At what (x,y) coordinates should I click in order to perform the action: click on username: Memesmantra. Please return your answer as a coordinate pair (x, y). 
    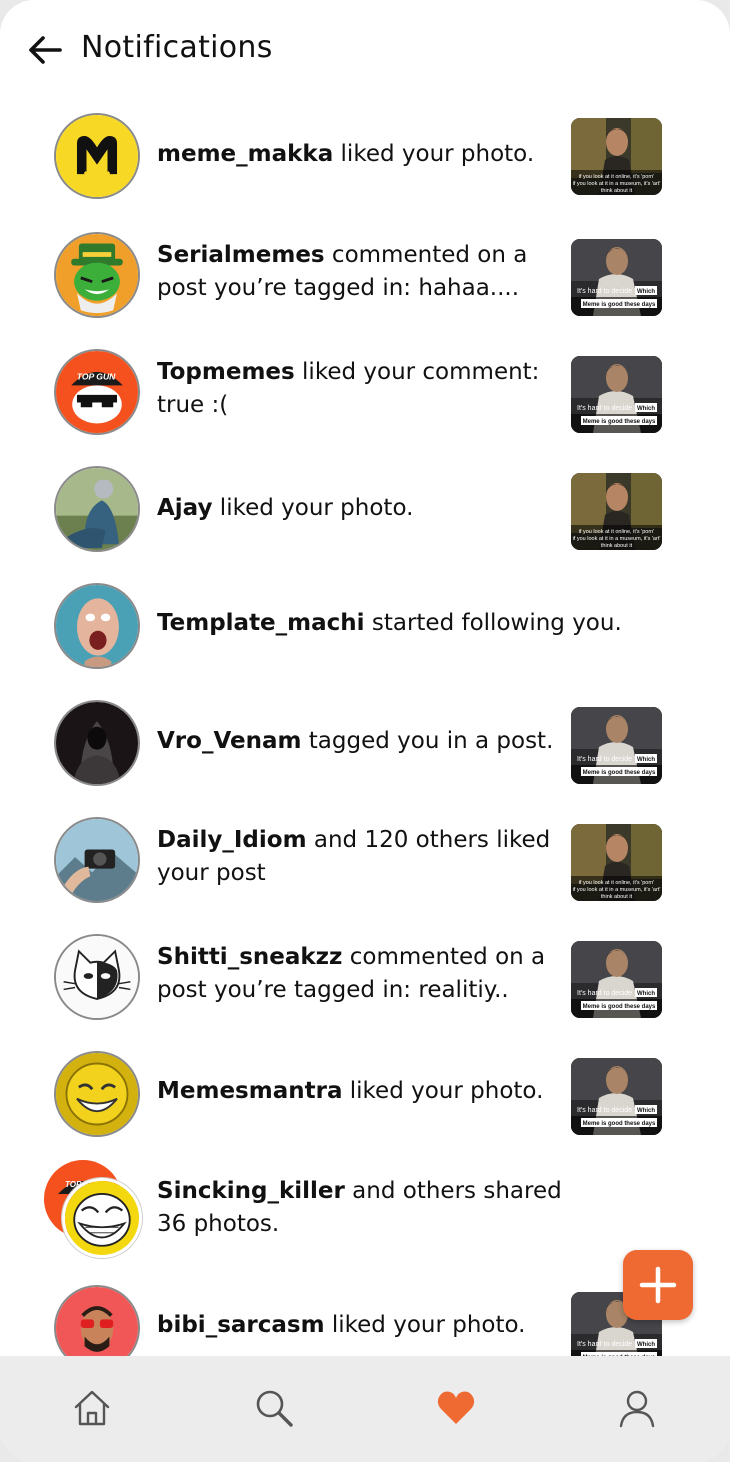
    Looking at the image, I should click on (249, 1091).